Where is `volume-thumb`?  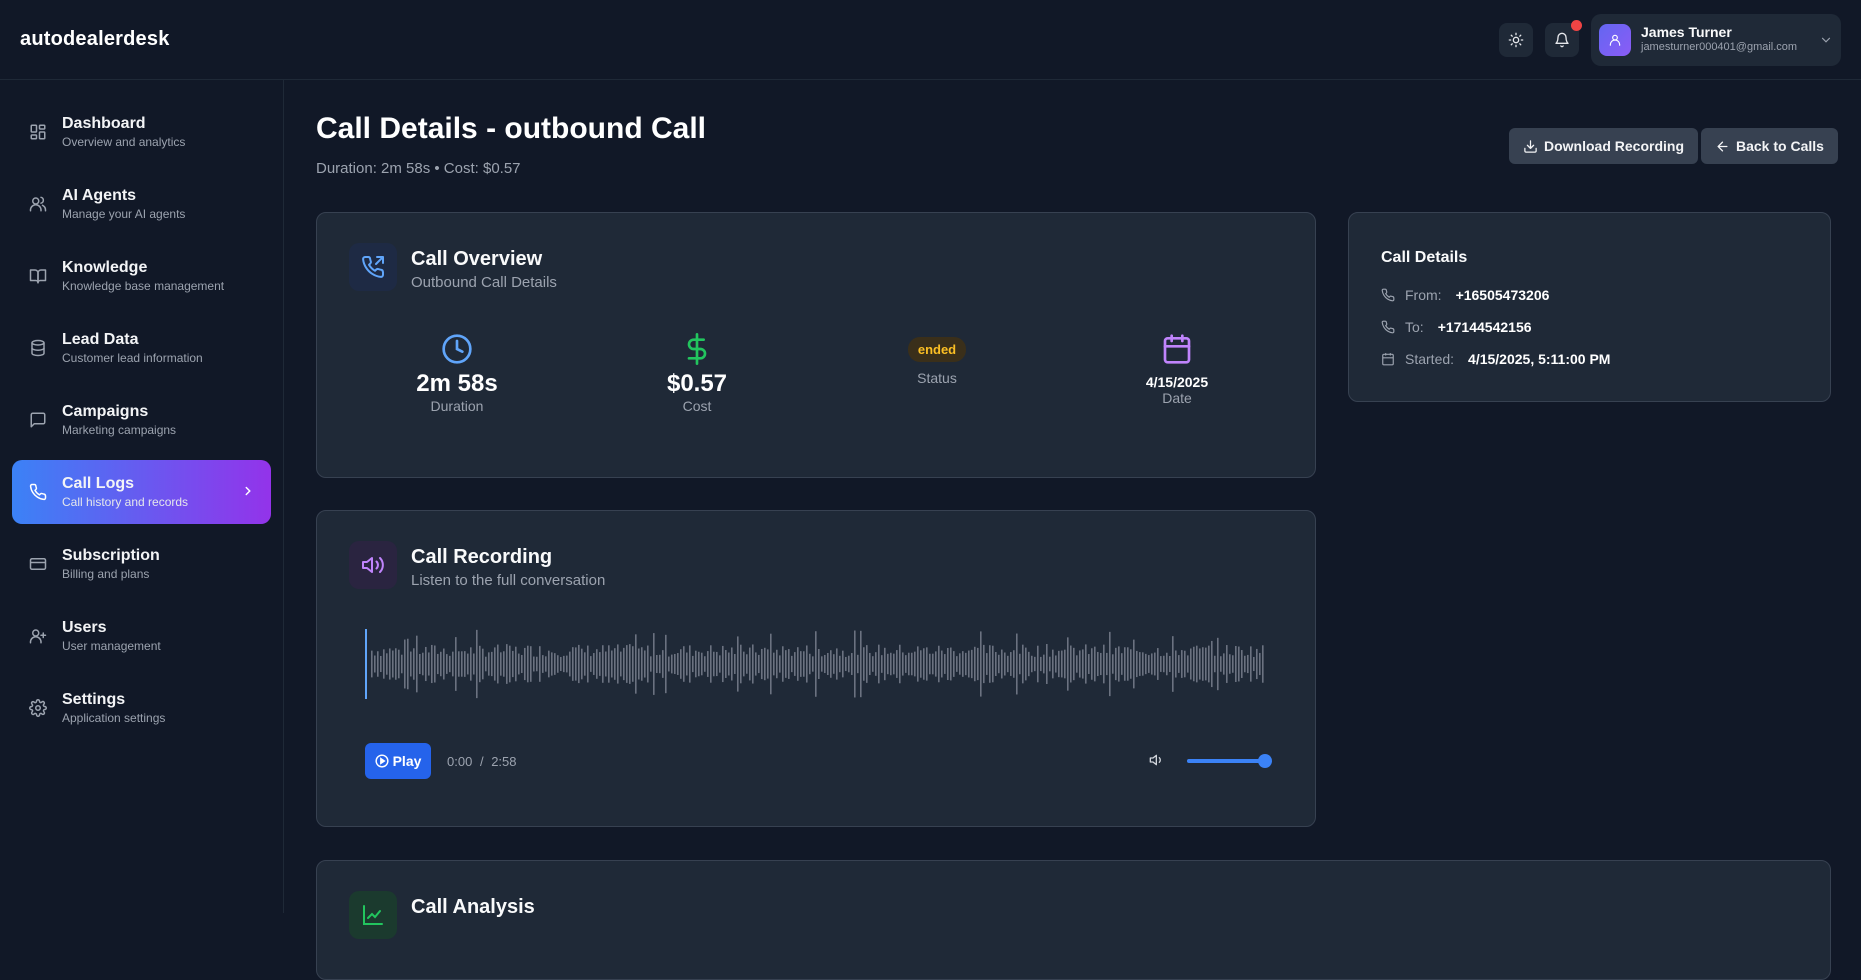
volume-thumb is located at coordinates (1265, 761).